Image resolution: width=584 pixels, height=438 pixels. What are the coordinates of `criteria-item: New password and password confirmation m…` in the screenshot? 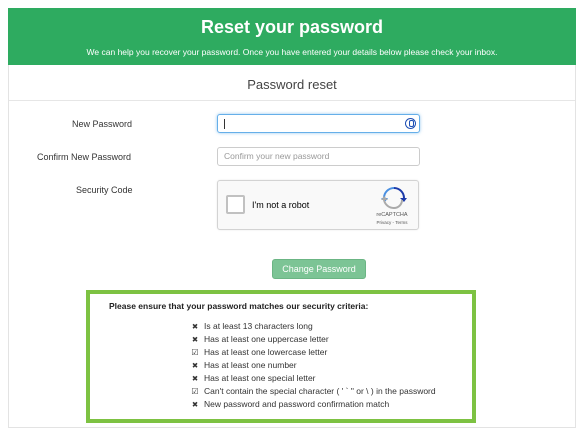 It's located at (313, 404).